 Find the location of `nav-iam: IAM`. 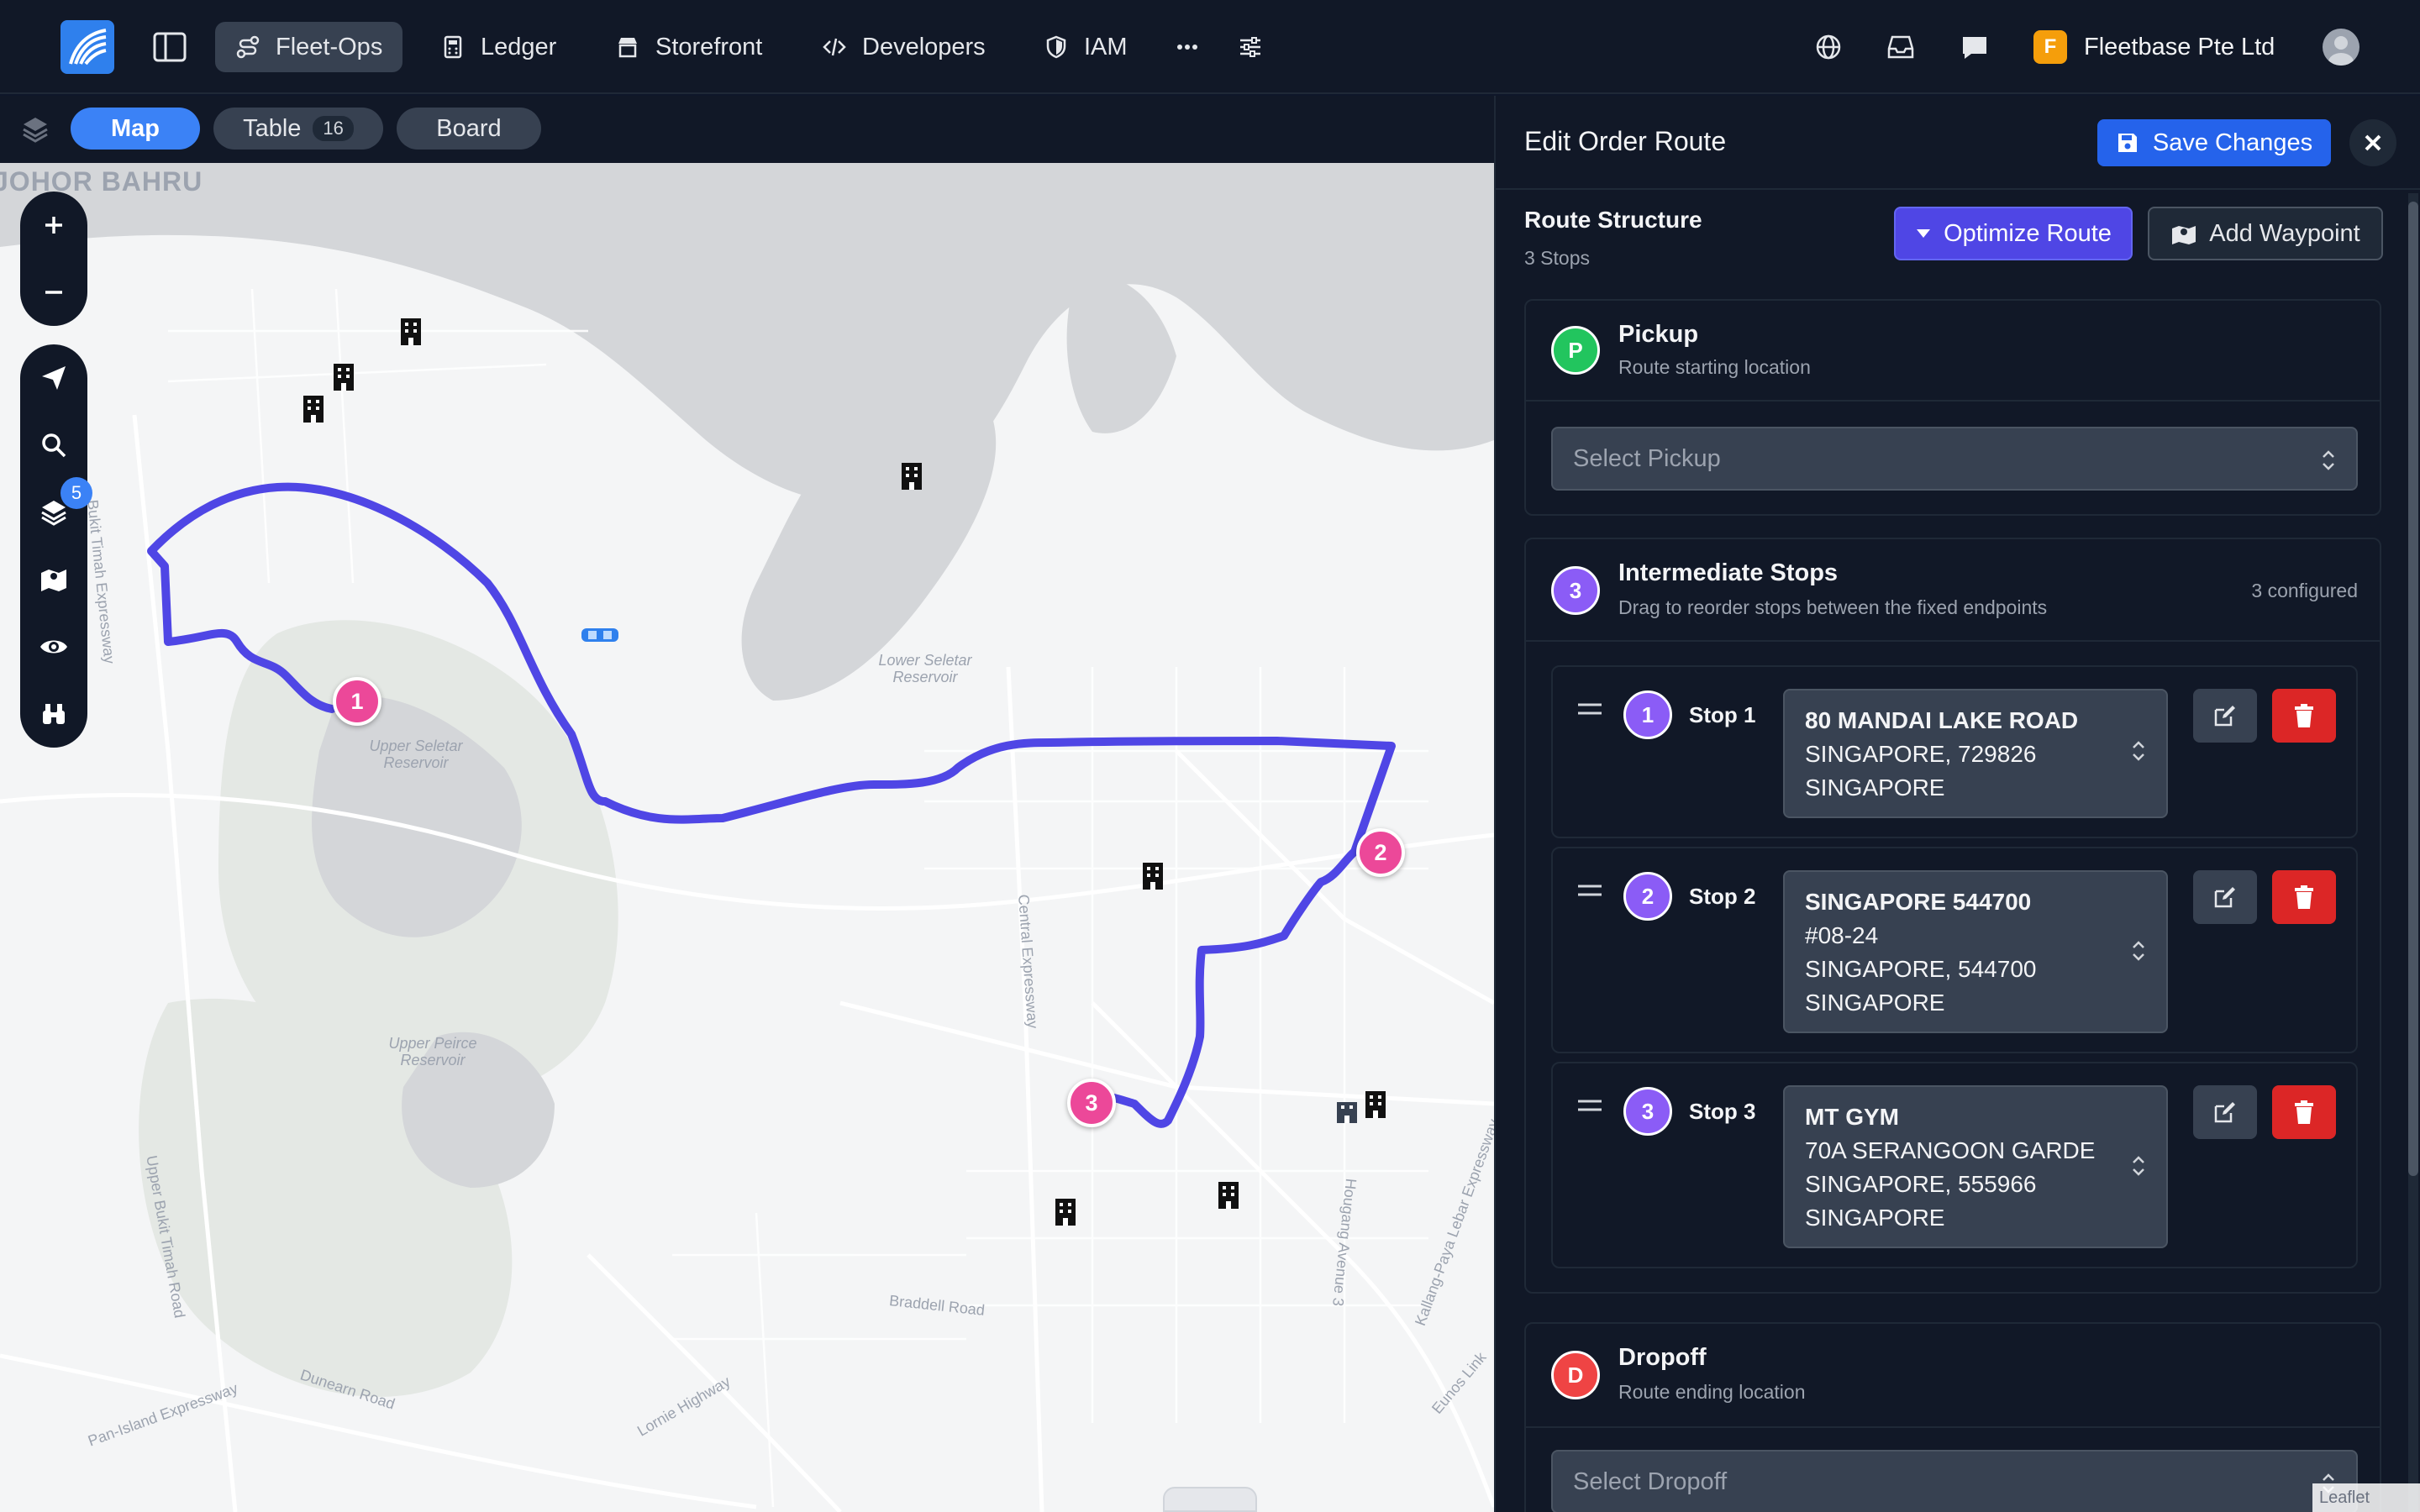

nav-iam: IAM is located at coordinates (1085, 47).